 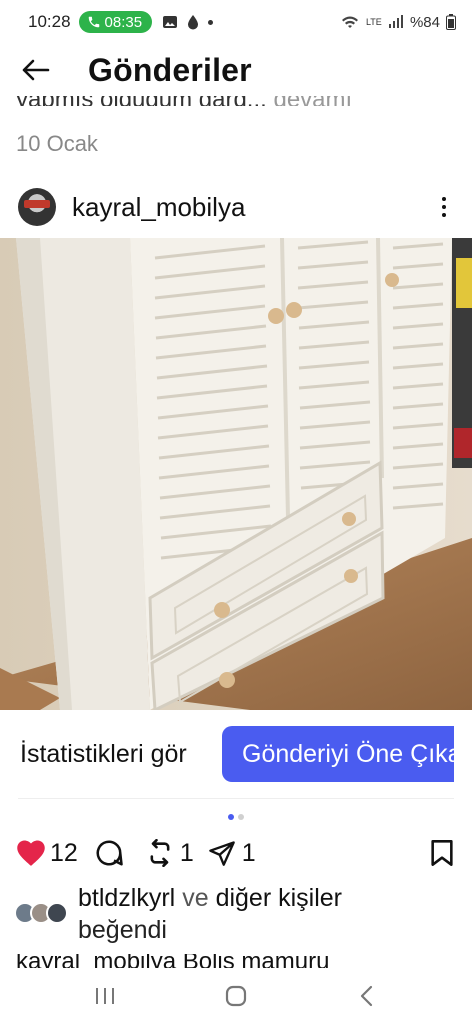 What do you see at coordinates (193, 22) in the screenshot?
I see `drop-notification-icon` at bounding box center [193, 22].